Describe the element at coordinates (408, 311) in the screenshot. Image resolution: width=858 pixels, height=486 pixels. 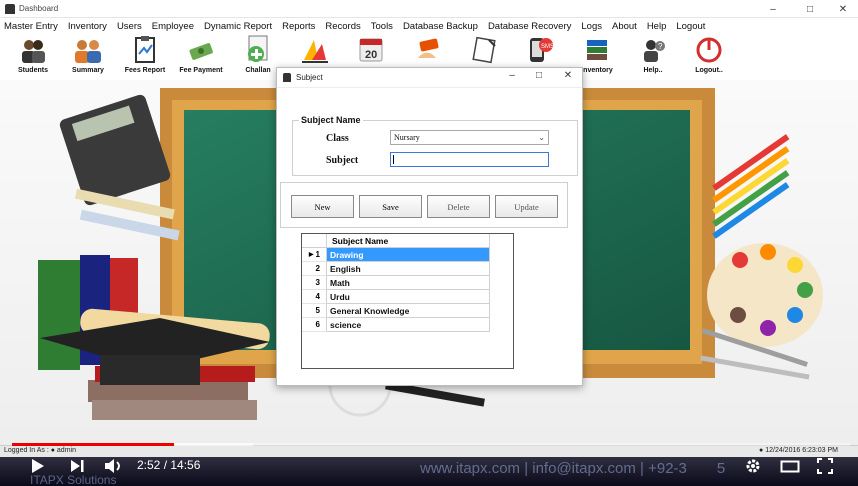
I see `table-cell: General Knowledge` at that location.